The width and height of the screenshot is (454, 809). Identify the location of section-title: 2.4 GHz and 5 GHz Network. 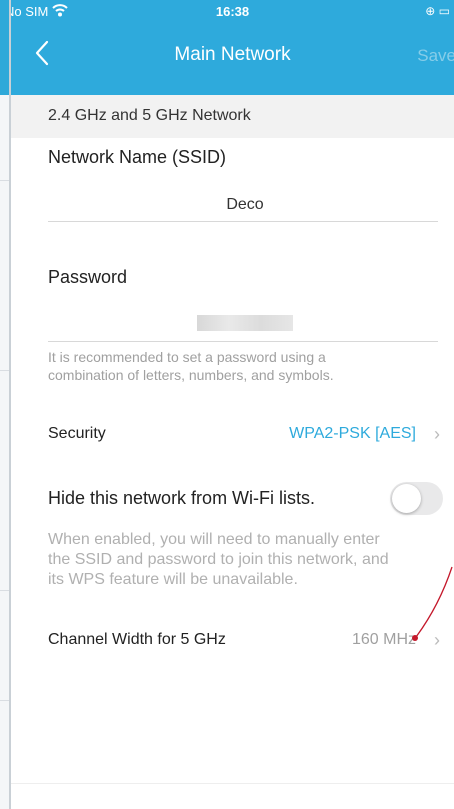
(149, 115).